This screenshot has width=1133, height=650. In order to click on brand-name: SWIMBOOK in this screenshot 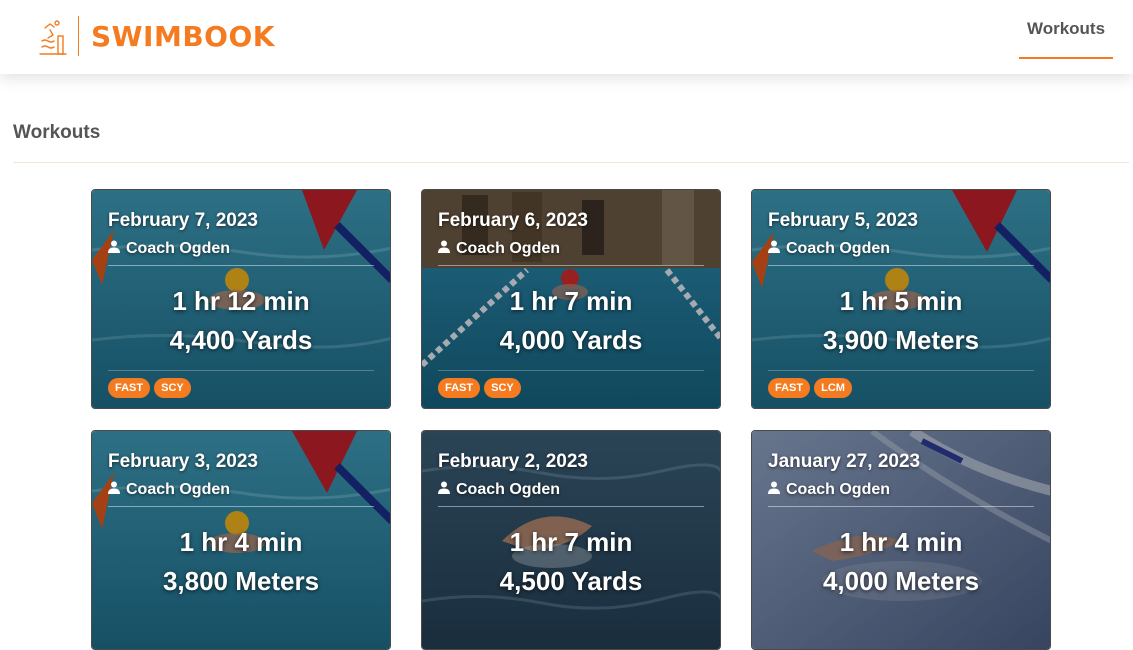, I will do `click(183, 36)`.